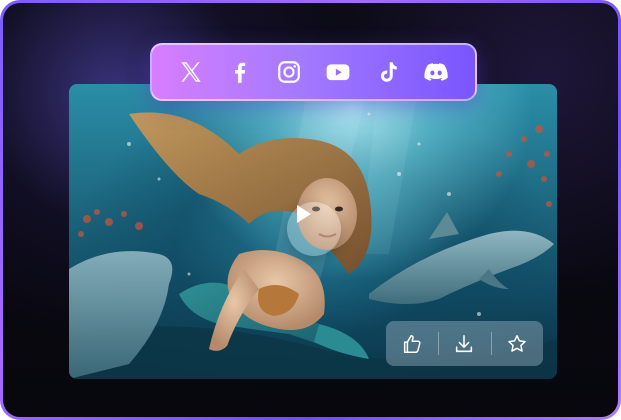  What do you see at coordinates (338, 72) in the screenshot?
I see `youtube-icon` at bounding box center [338, 72].